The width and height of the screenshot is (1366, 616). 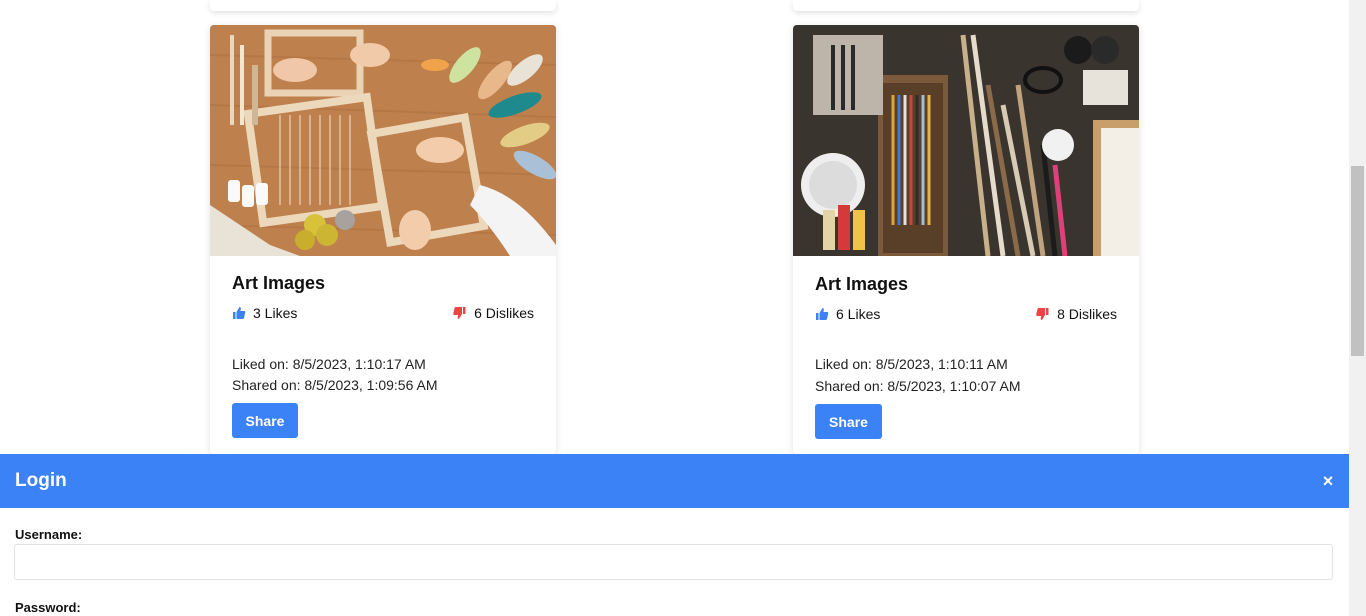 What do you see at coordinates (674, 481) in the screenshot?
I see `login-header: Login ×` at bounding box center [674, 481].